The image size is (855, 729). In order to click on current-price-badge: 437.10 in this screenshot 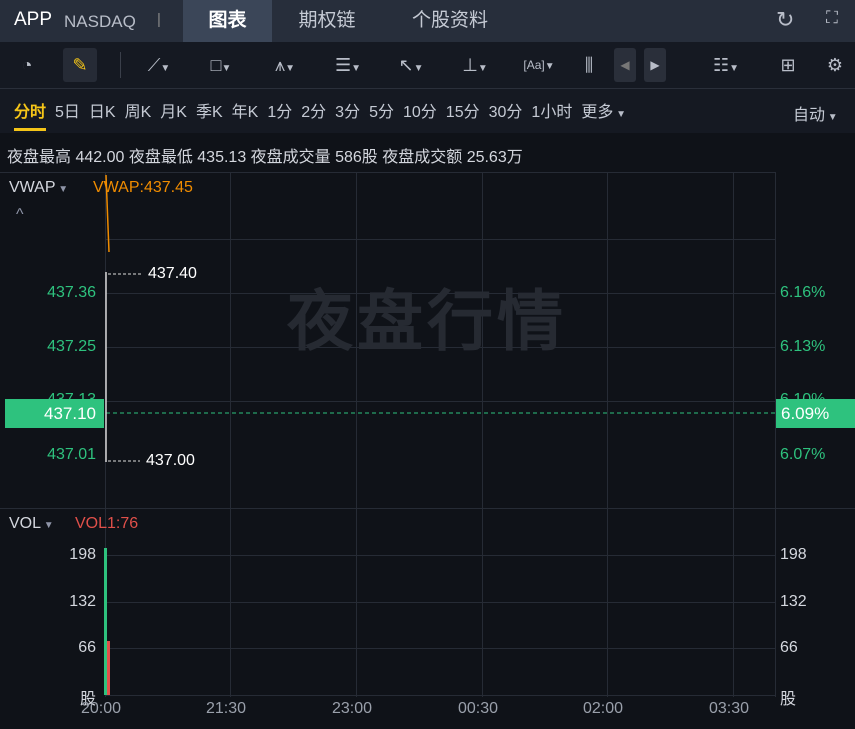, I will do `click(54, 413)`.